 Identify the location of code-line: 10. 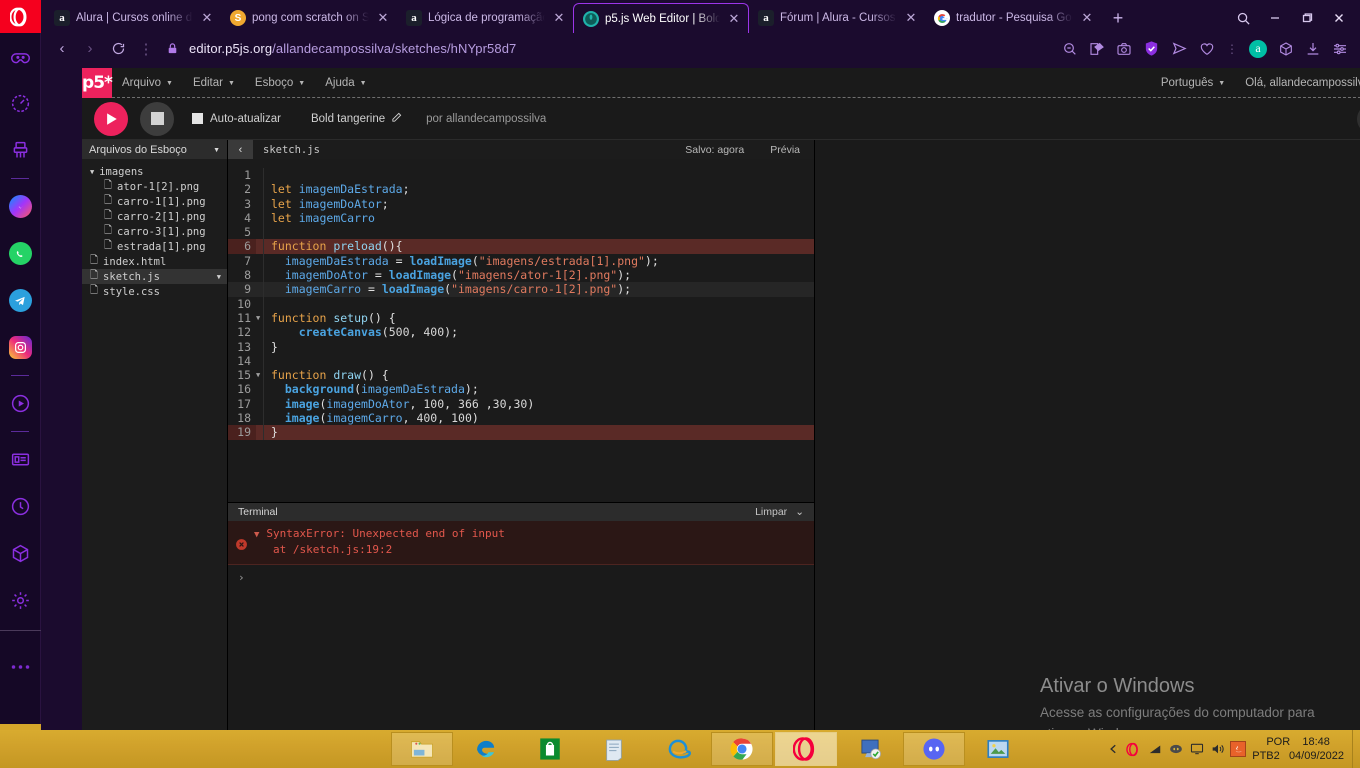
(521, 303).